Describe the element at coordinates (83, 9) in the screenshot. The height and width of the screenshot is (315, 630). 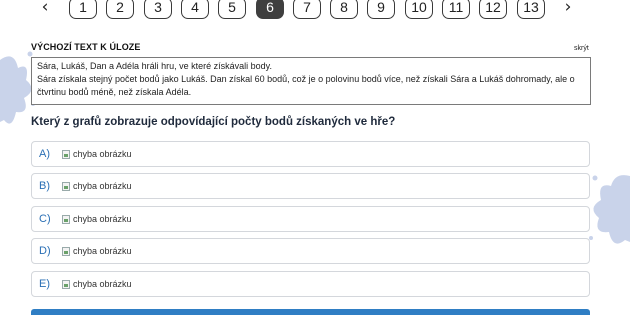
I see `page-button-1: 1` at that location.